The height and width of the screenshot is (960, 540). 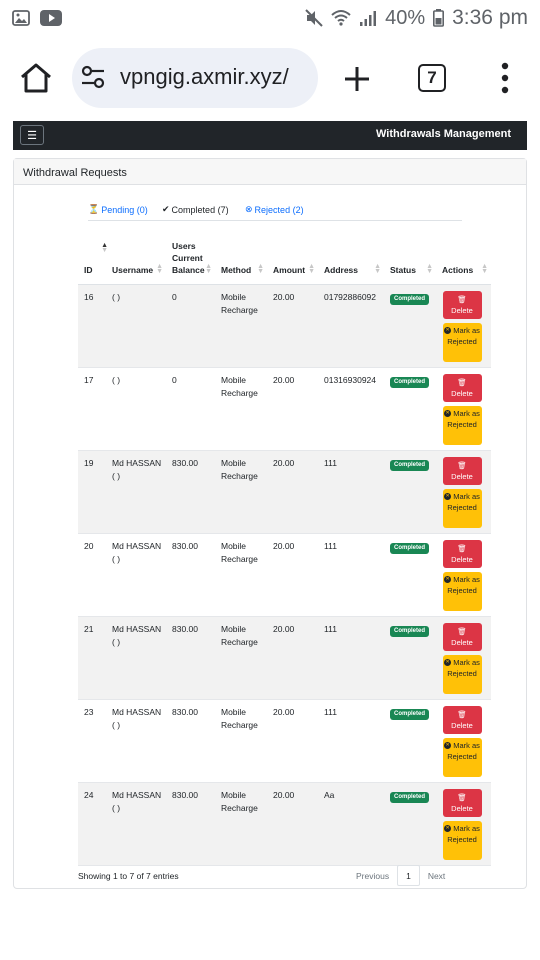 I want to click on menu-toggle-button: ☰, so click(x=32, y=135).